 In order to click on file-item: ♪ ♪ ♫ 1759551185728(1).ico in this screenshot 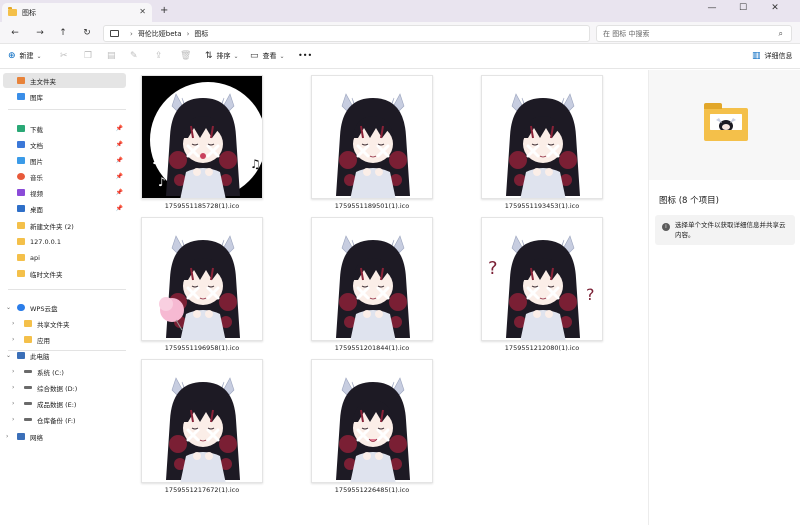, I will do `click(202, 141)`.